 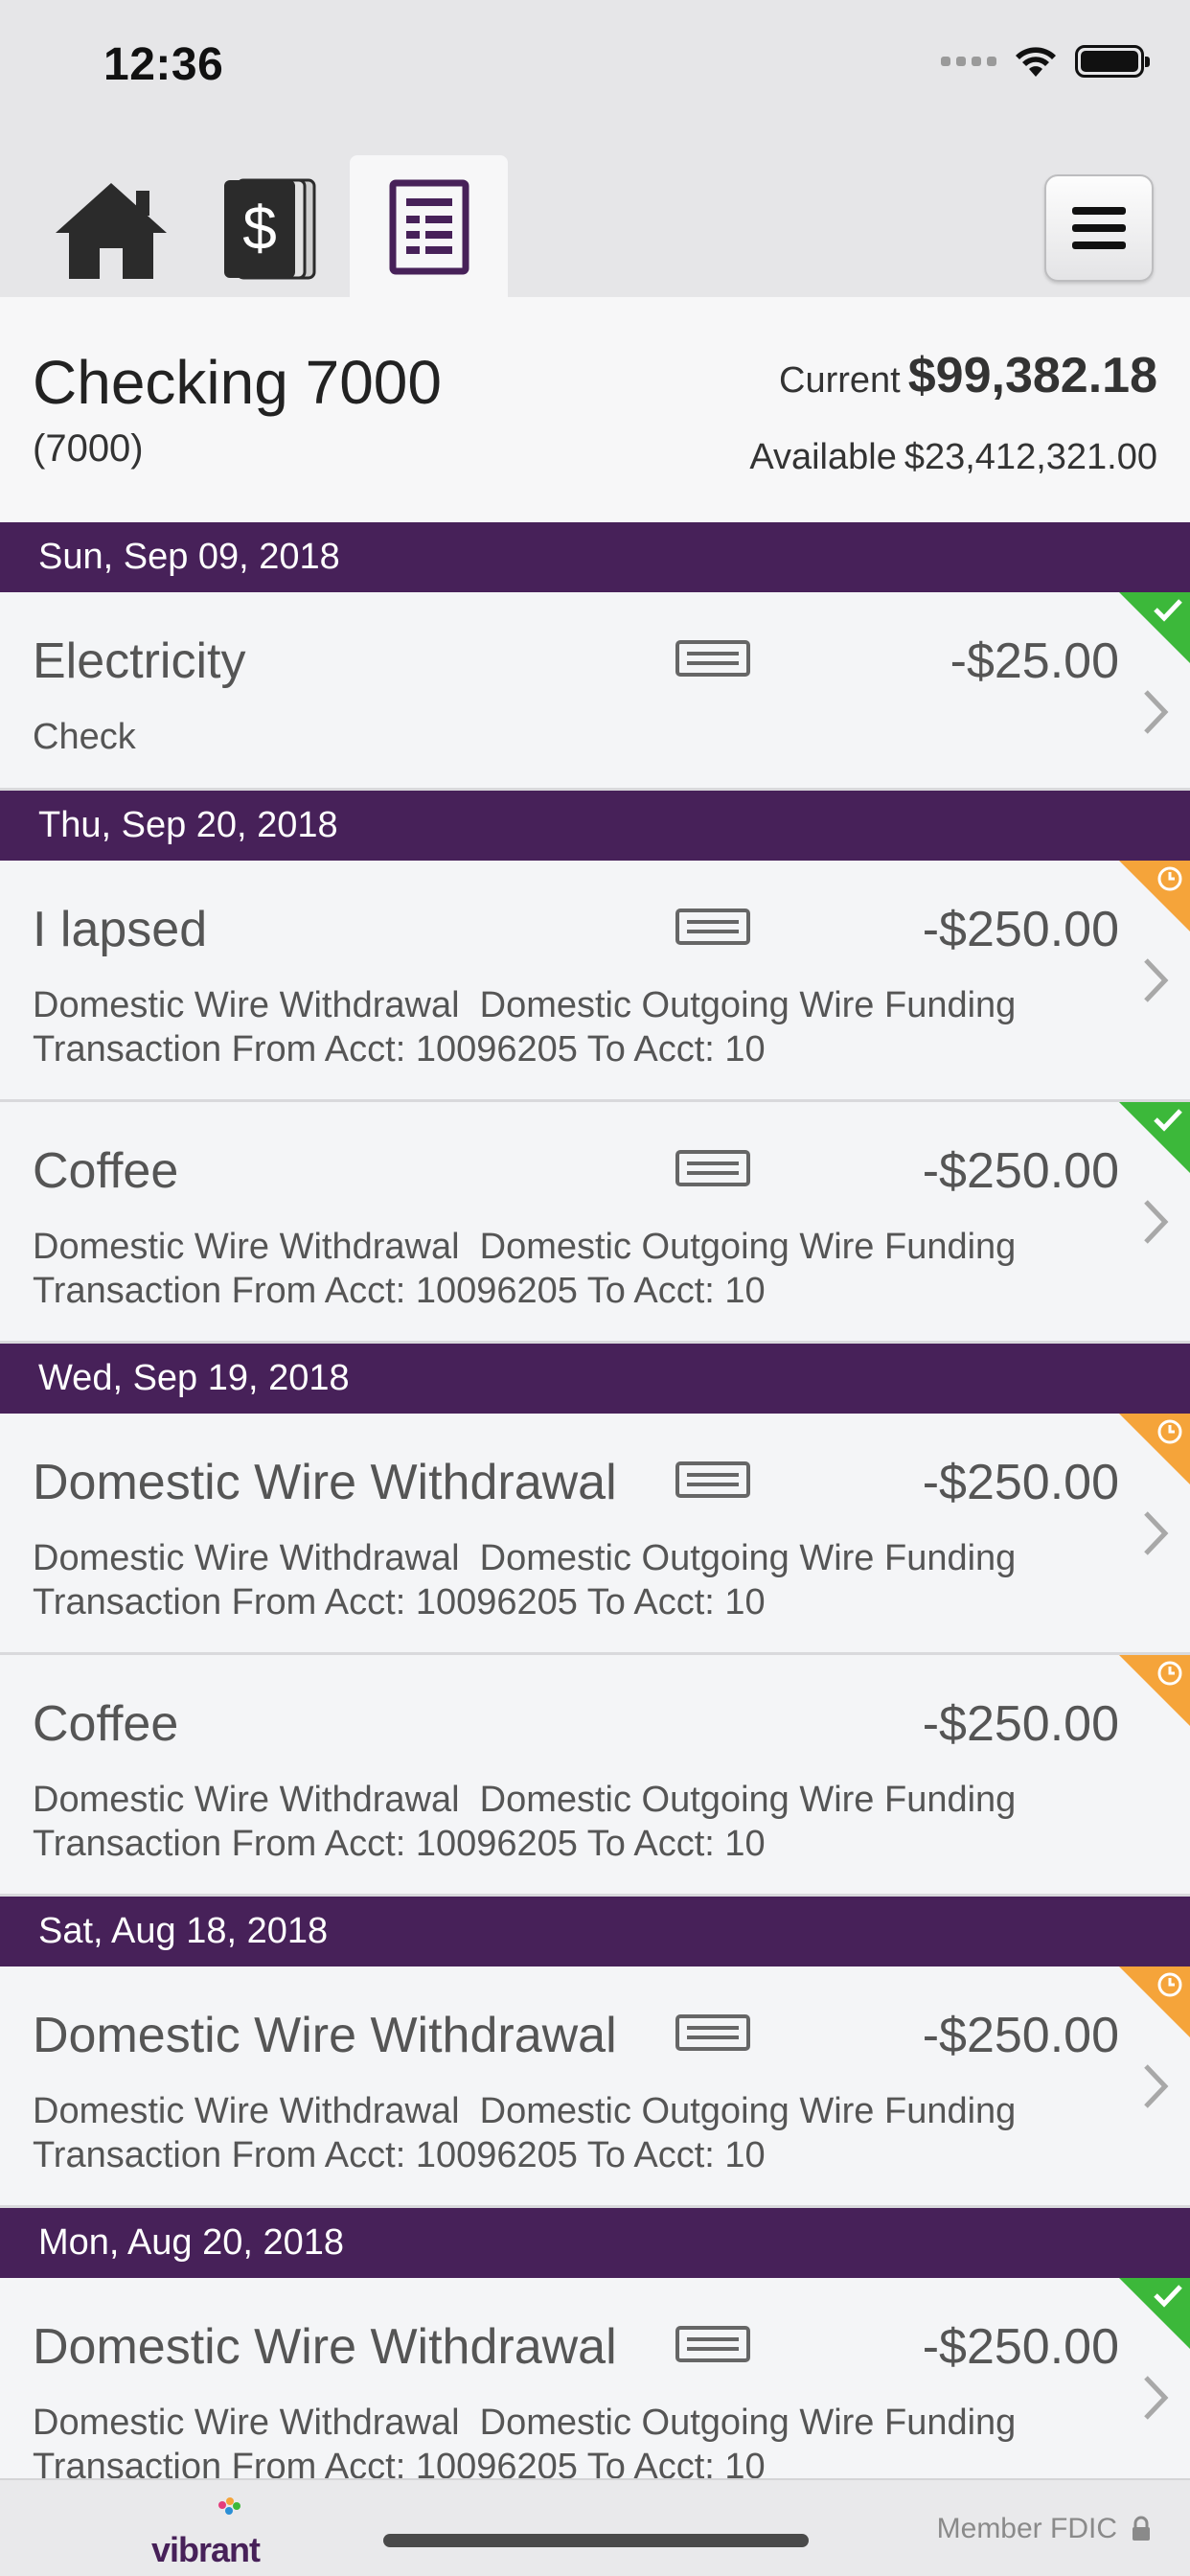 What do you see at coordinates (595, 826) in the screenshot?
I see `date-header: Thu, Sep 20, 2018` at bounding box center [595, 826].